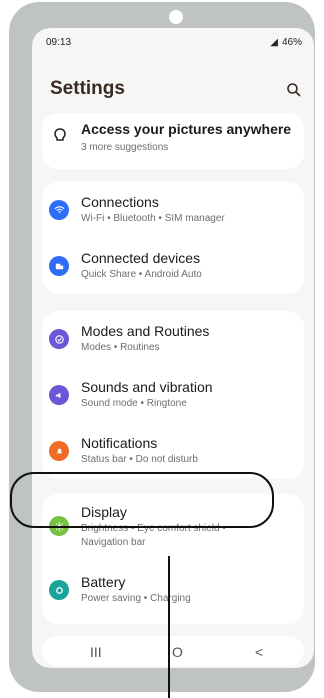  Describe the element at coordinates (153, 218) in the screenshot. I see `item-subtitle: Wi-Fi • Bluetooth • SIM manager` at that location.